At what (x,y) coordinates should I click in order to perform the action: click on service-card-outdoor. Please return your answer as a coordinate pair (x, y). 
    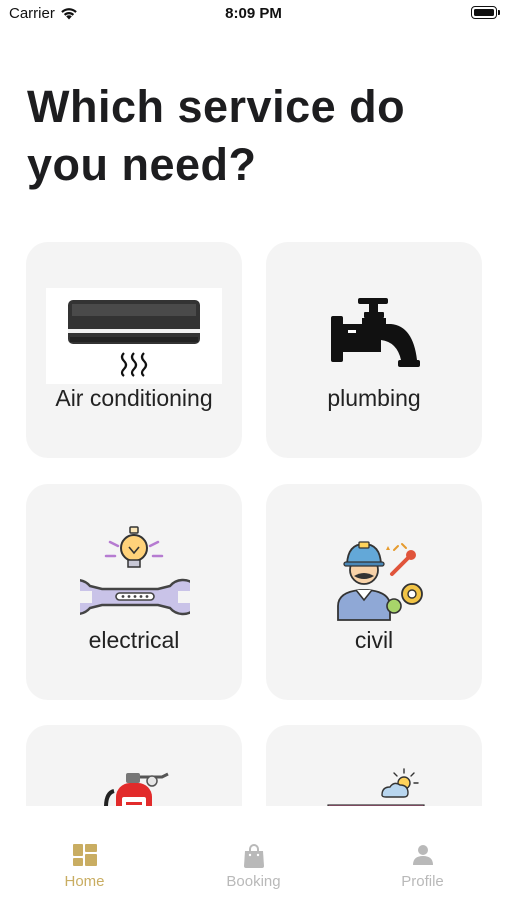
    Looking at the image, I should click on (374, 765).